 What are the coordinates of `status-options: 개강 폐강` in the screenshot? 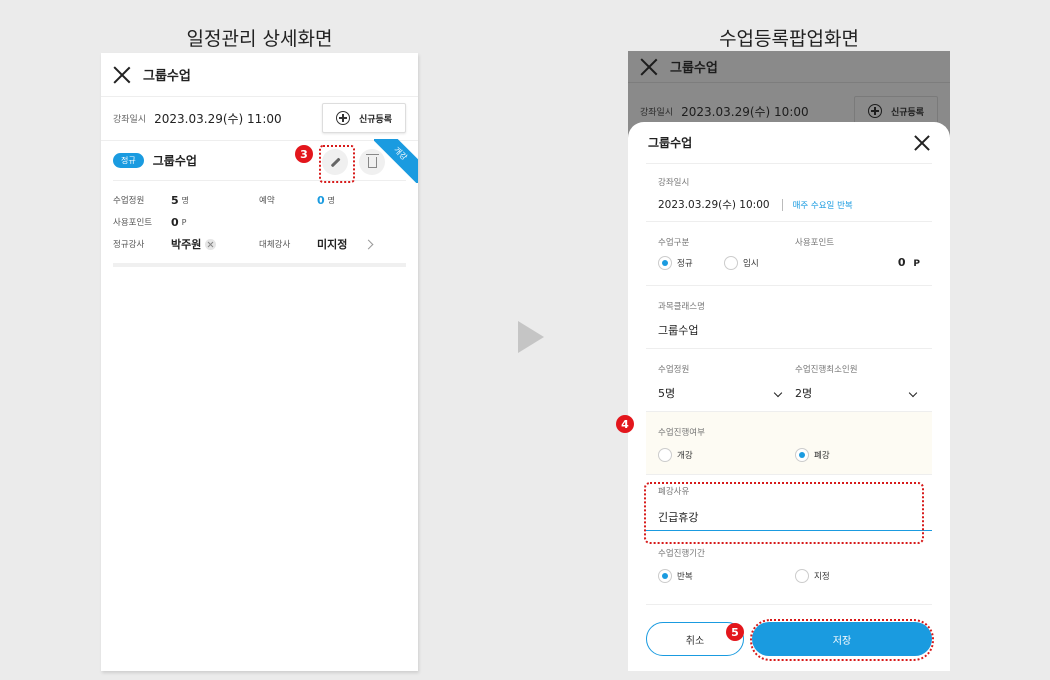 It's located at (789, 455).